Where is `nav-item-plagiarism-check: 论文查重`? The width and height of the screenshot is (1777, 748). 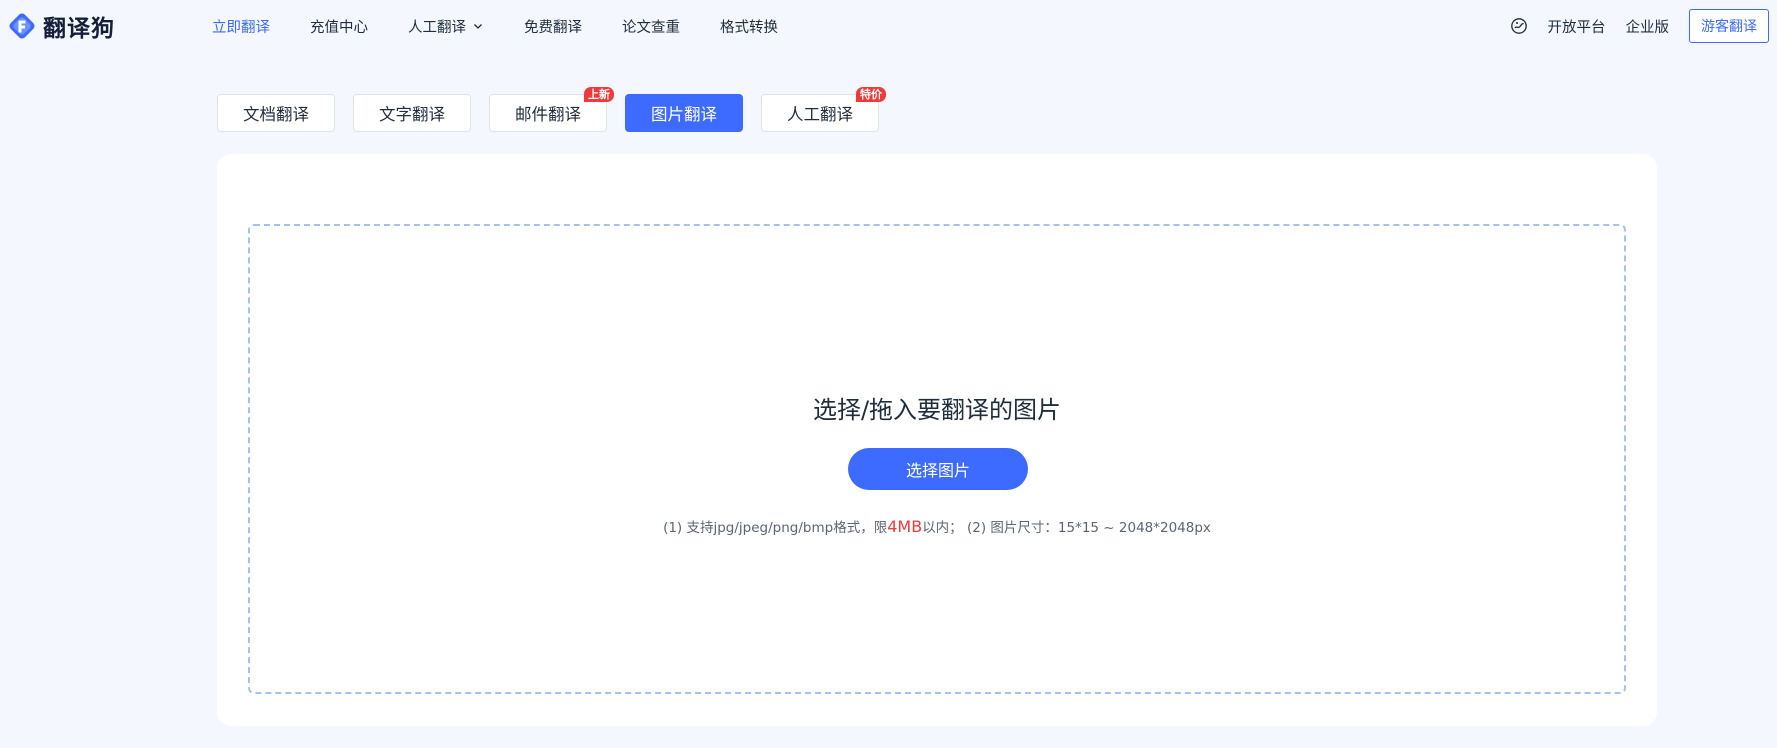
nav-item-plagiarism-check: 论文查重 is located at coordinates (651, 26).